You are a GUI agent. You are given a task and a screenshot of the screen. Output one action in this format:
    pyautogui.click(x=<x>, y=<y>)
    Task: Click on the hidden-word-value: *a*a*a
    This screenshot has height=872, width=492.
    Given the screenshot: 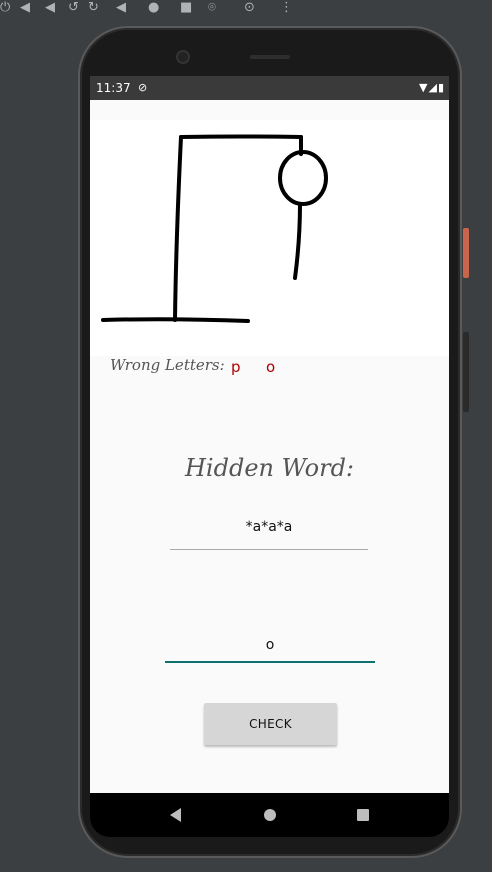 What is the action you would take?
    pyautogui.click(x=269, y=527)
    